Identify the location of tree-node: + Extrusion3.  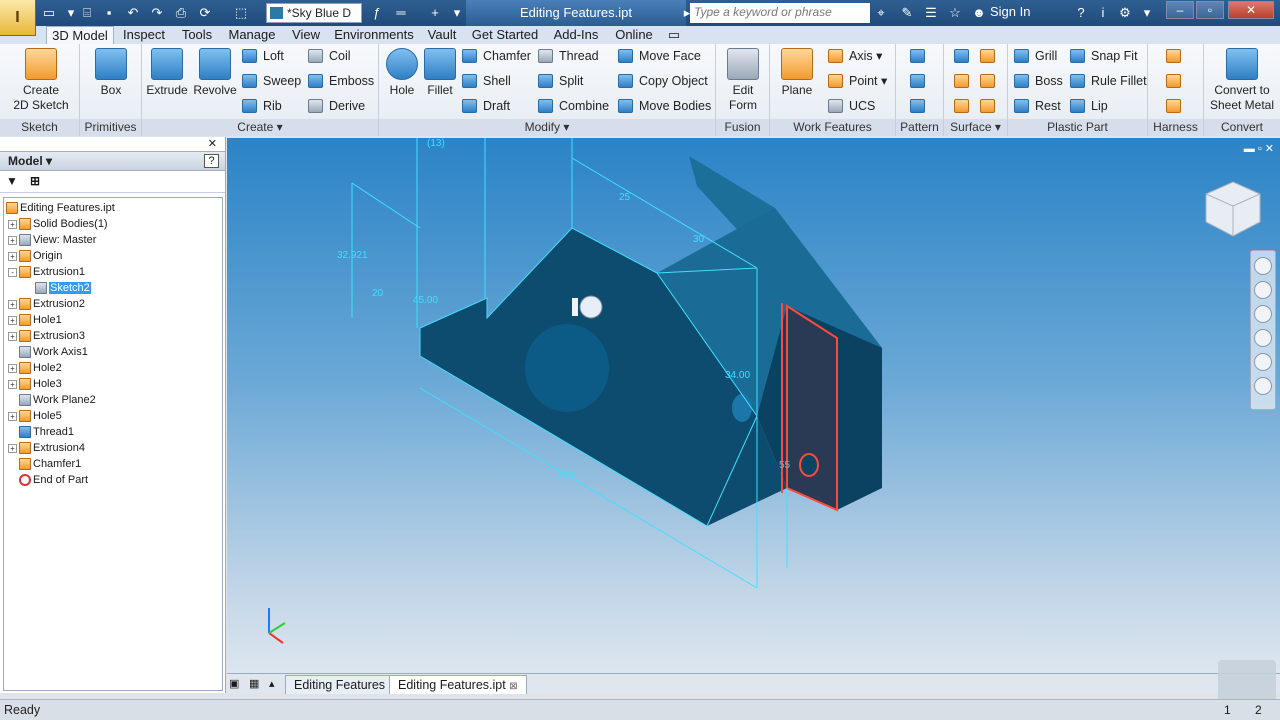
(113, 336).